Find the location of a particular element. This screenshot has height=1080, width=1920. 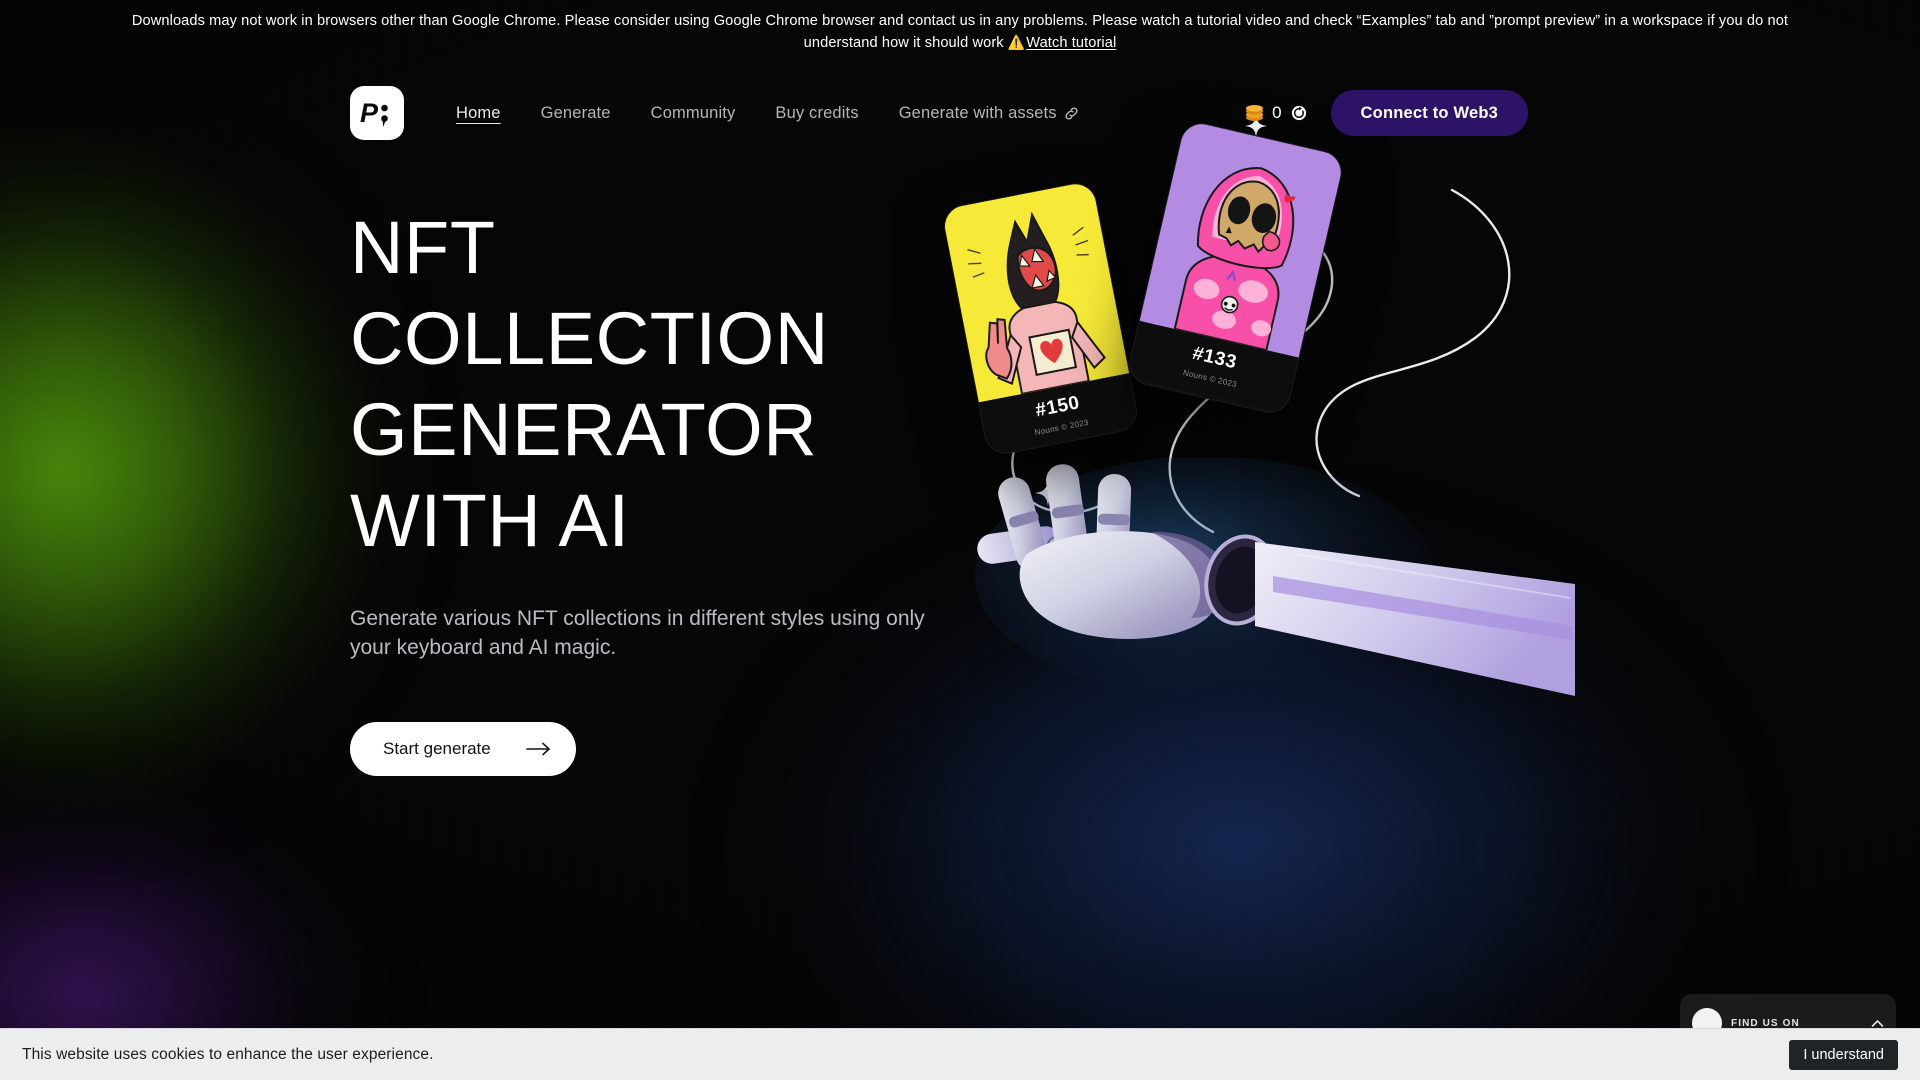

nav-link-label: Generate with assets is located at coordinates (977, 112).